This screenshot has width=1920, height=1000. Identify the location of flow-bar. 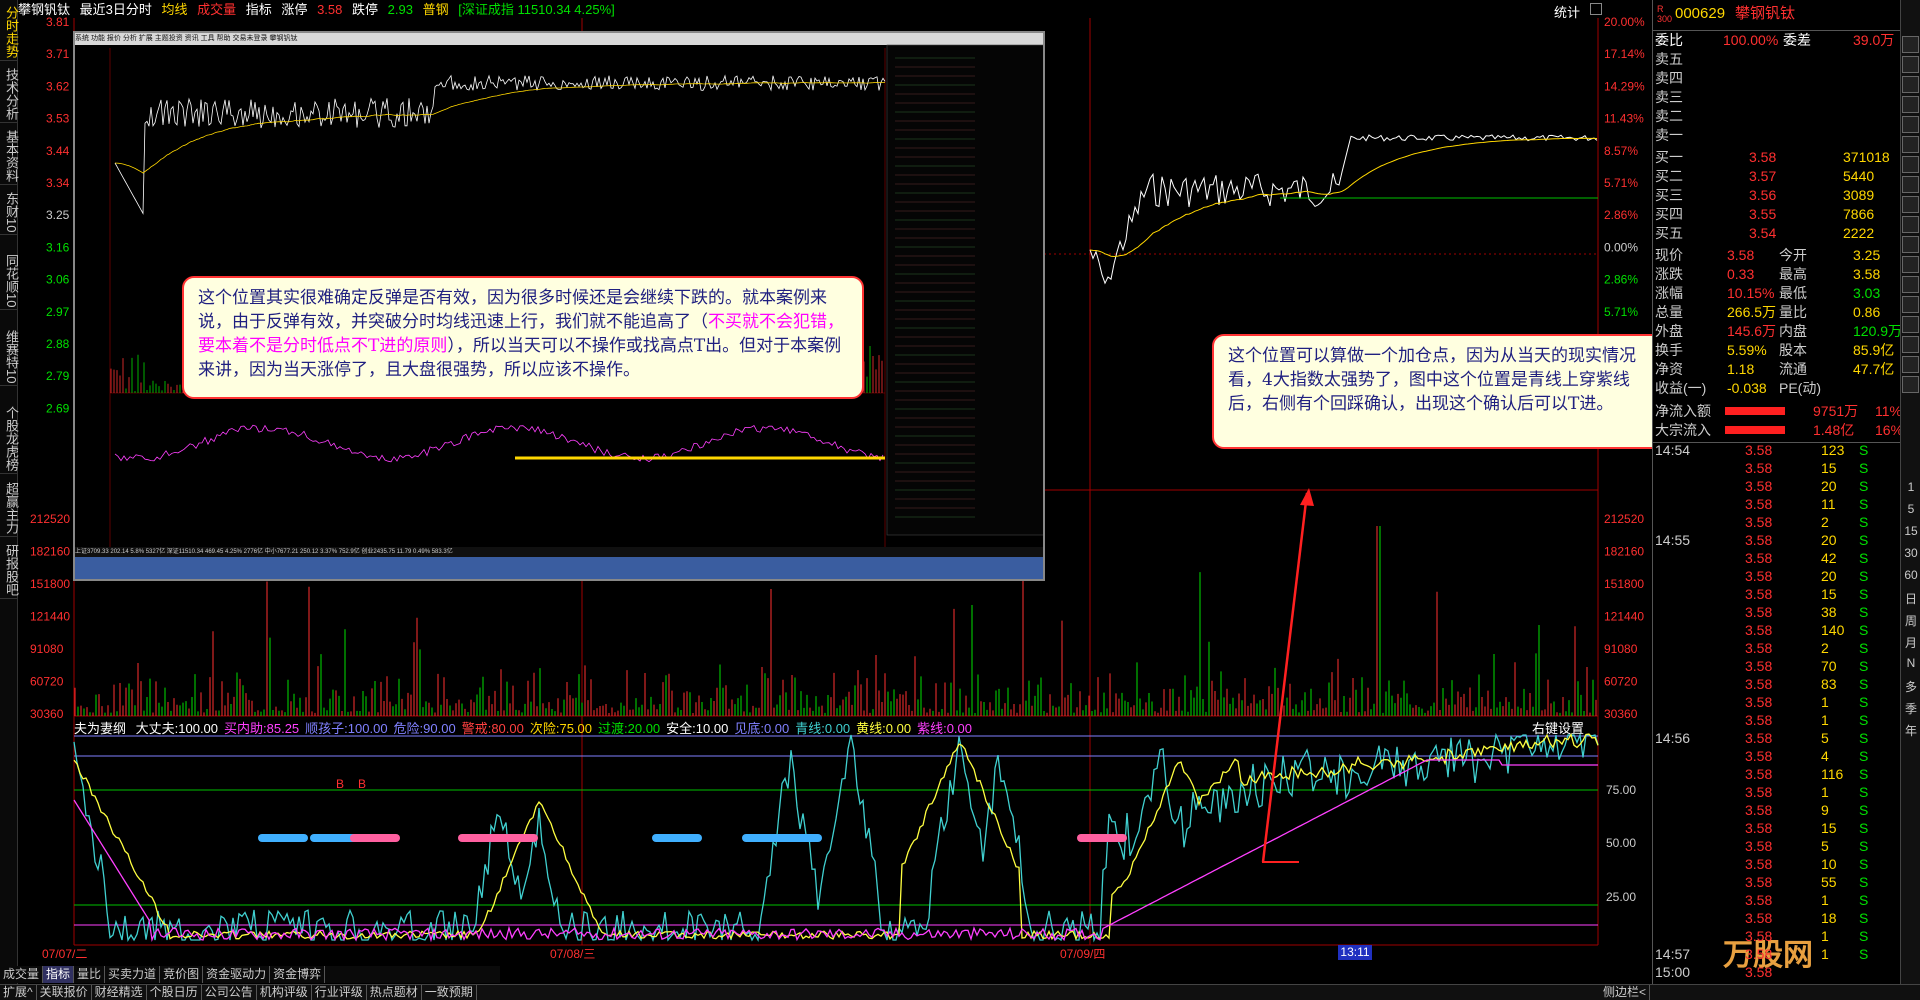
(1755, 430).